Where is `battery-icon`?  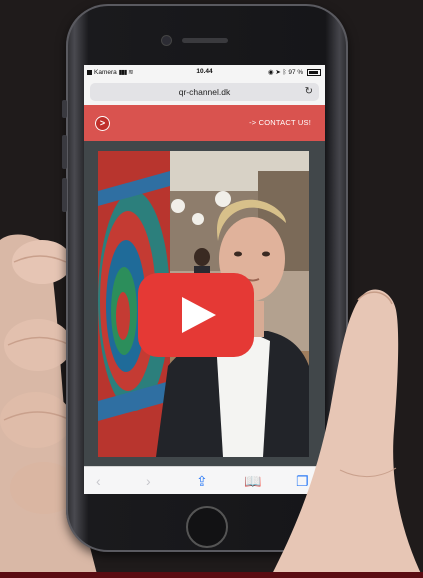 battery-icon is located at coordinates (314, 72).